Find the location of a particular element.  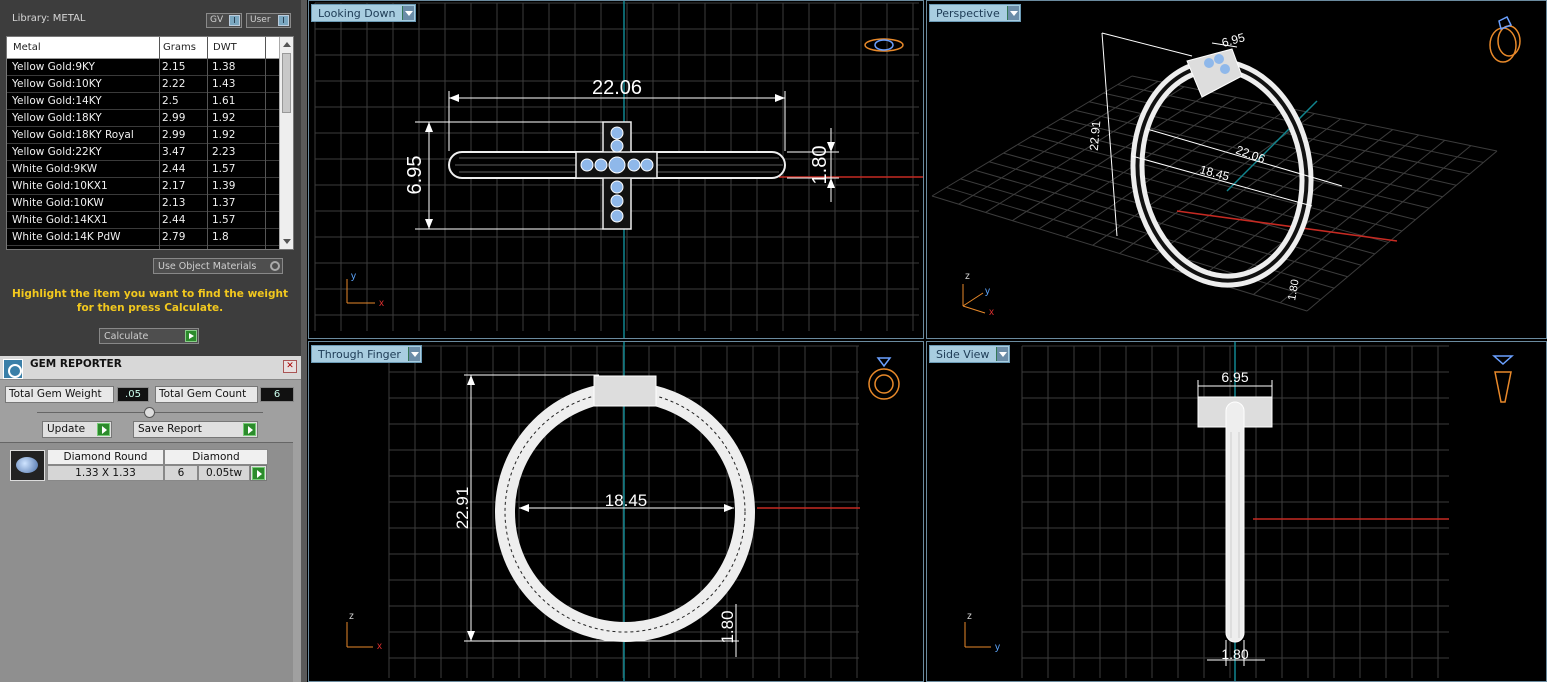

table-row: Yellow Gold:18KY Royal 2.99 1.92 is located at coordinates (143, 135).